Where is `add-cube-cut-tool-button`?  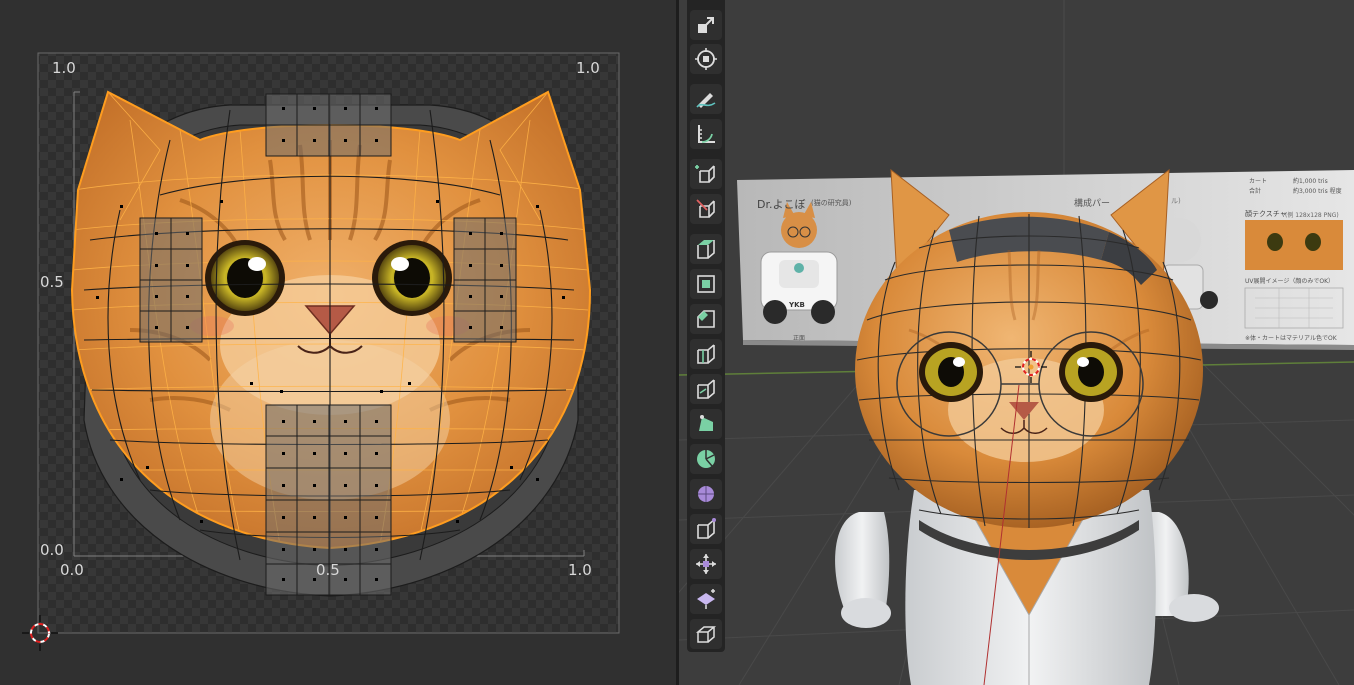
add-cube-cut-tool-button is located at coordinates (706, 209).